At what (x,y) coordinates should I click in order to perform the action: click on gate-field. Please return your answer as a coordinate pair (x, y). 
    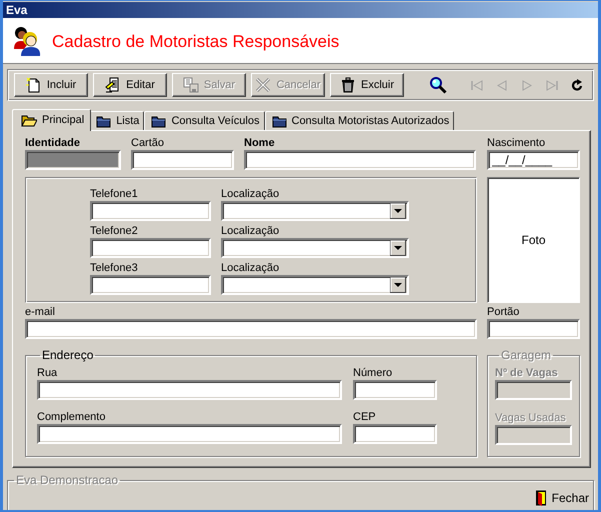
    Looking at the image, I should click on (533, 329).